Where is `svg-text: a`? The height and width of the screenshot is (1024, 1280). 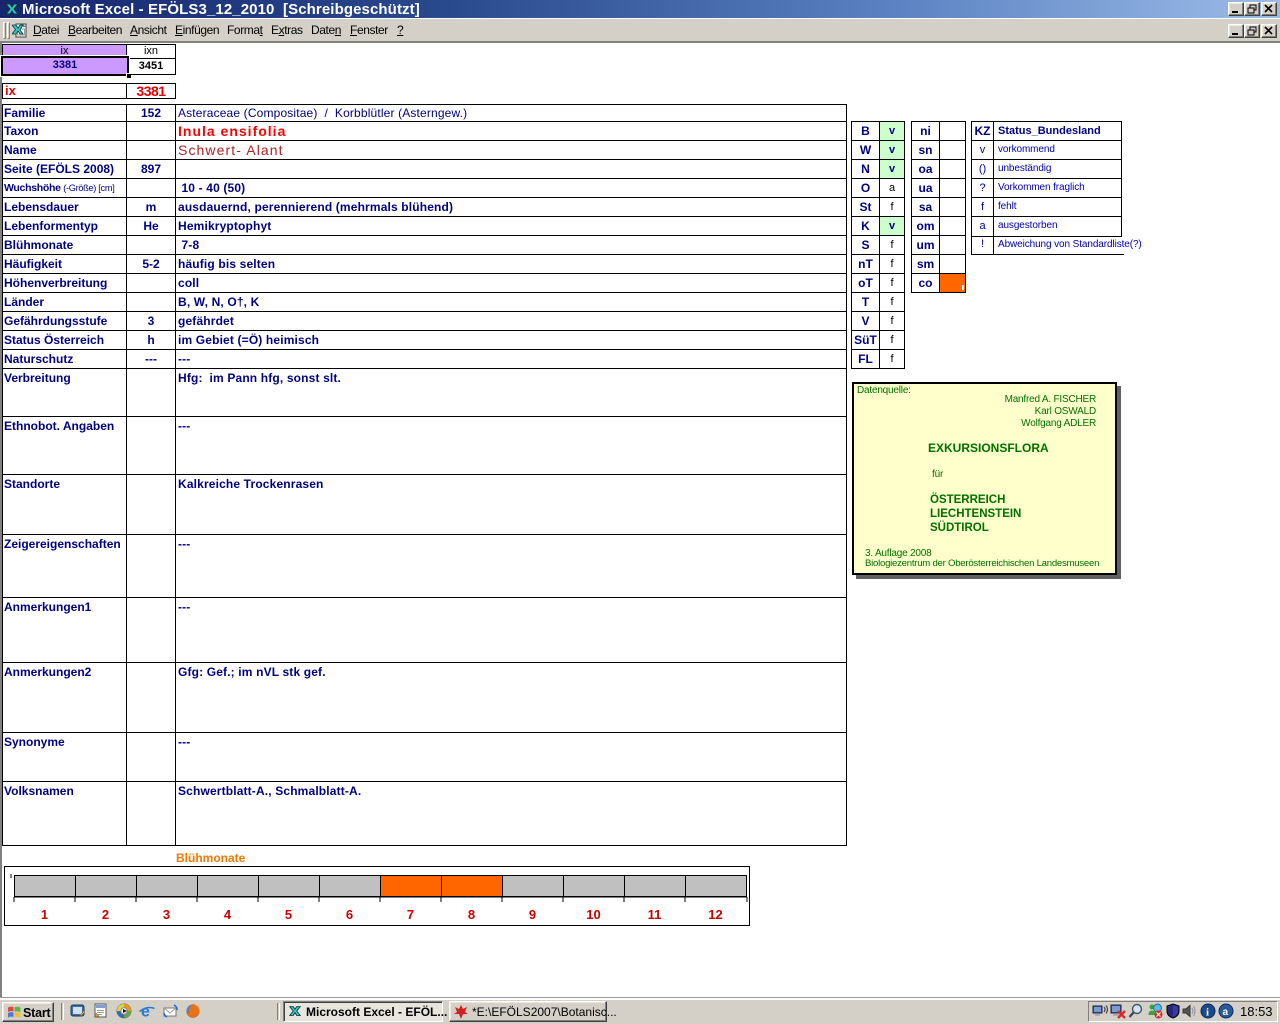 svg-text: a is located at coordinates (1226, 1012).